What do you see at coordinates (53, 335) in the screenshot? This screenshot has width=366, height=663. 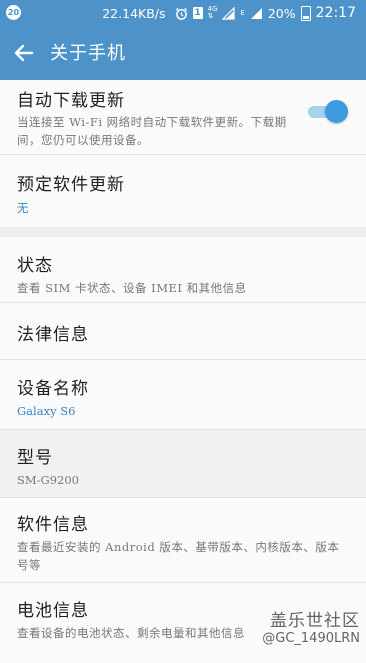 I see `legal-title: 法律信息` at bounding box center [53, 335].